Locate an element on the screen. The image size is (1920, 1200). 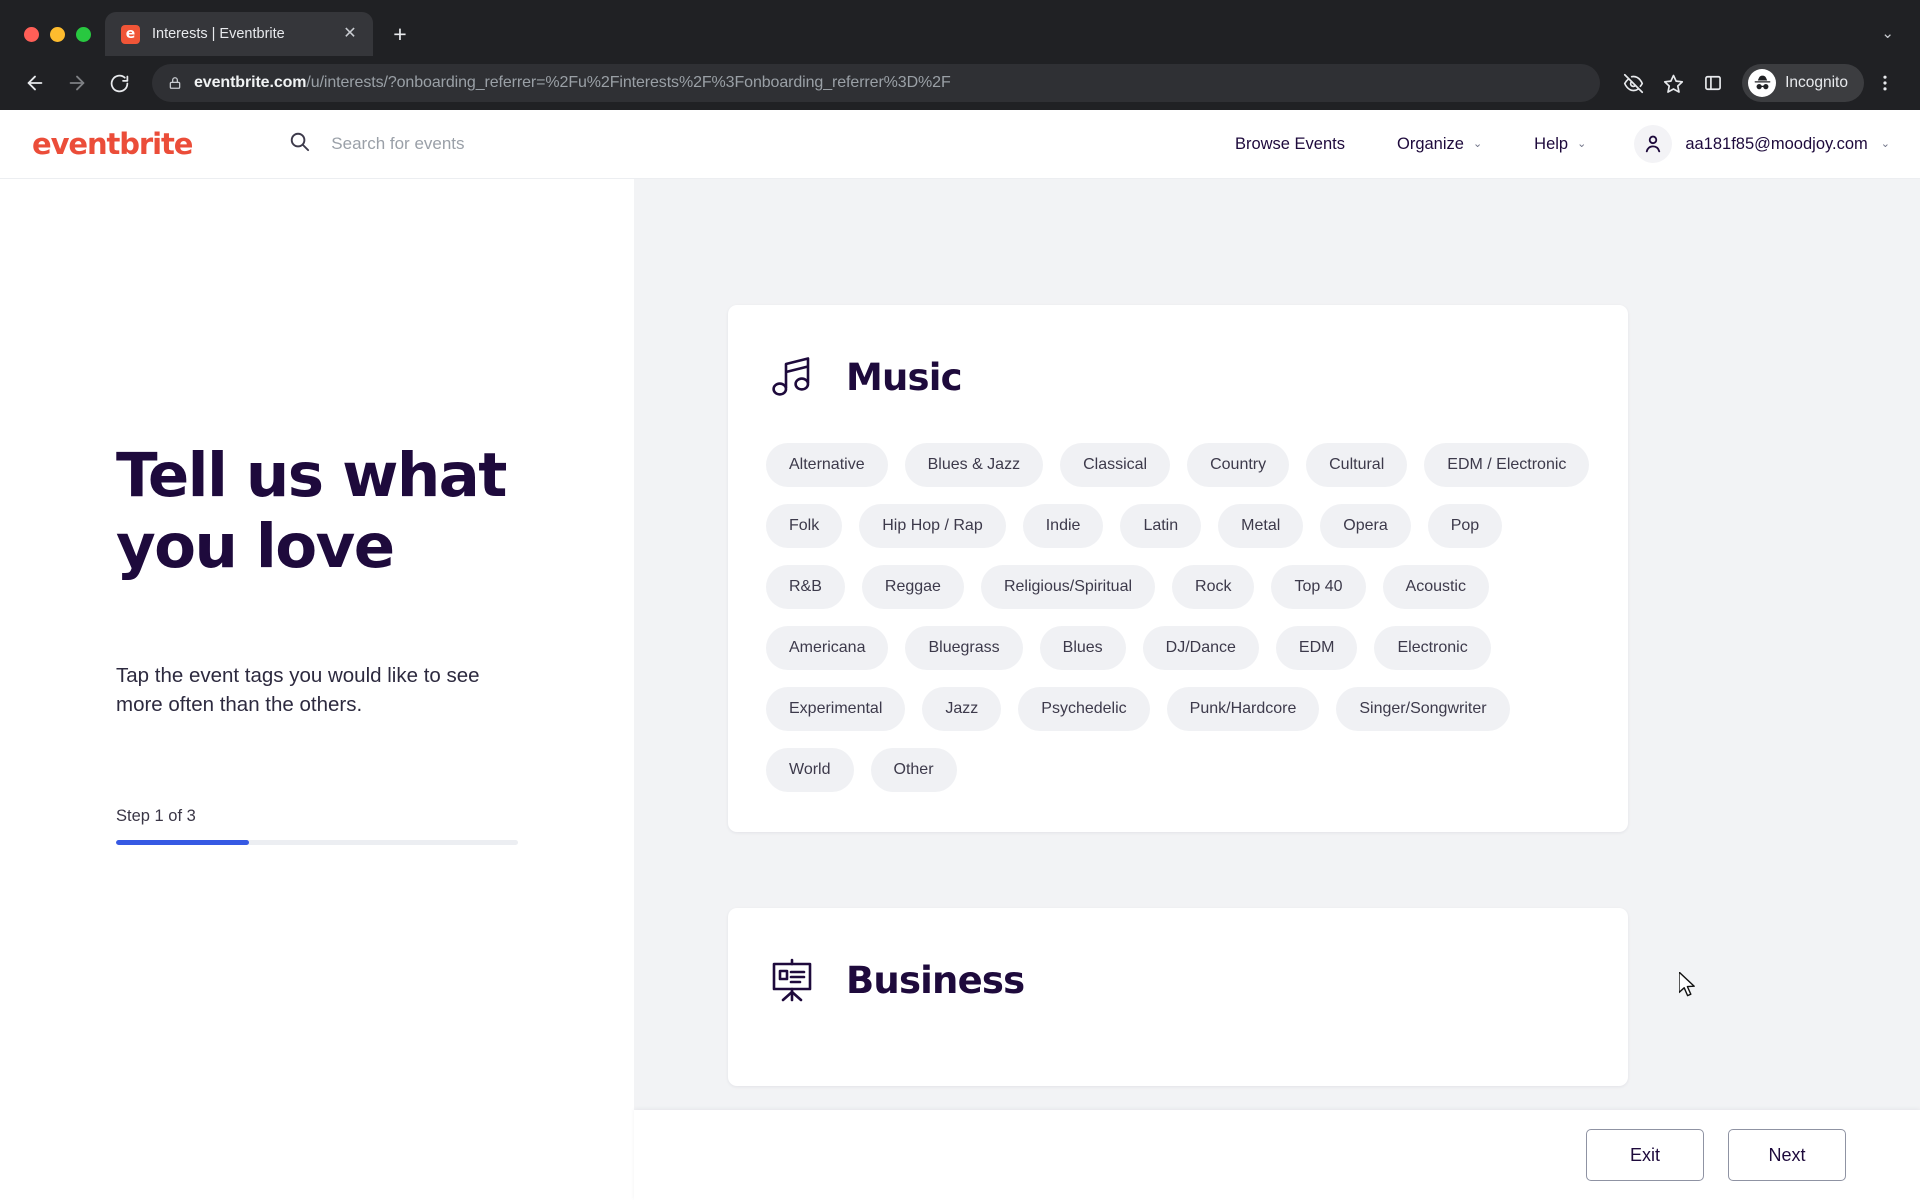
progress-track is located at coordinates (317, 842).